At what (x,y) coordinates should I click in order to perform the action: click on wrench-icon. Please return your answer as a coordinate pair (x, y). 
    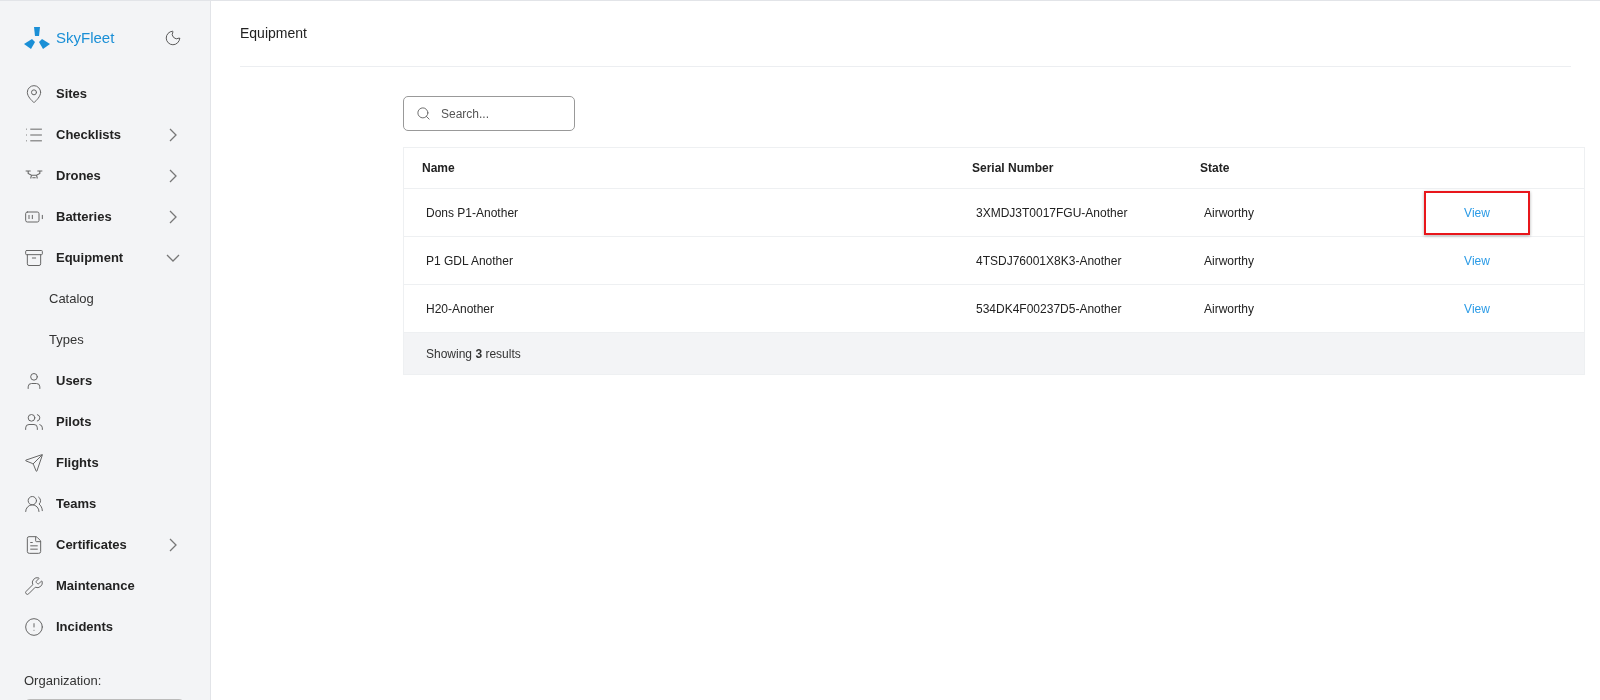
    Looking at the image, I should click on (34, 585).